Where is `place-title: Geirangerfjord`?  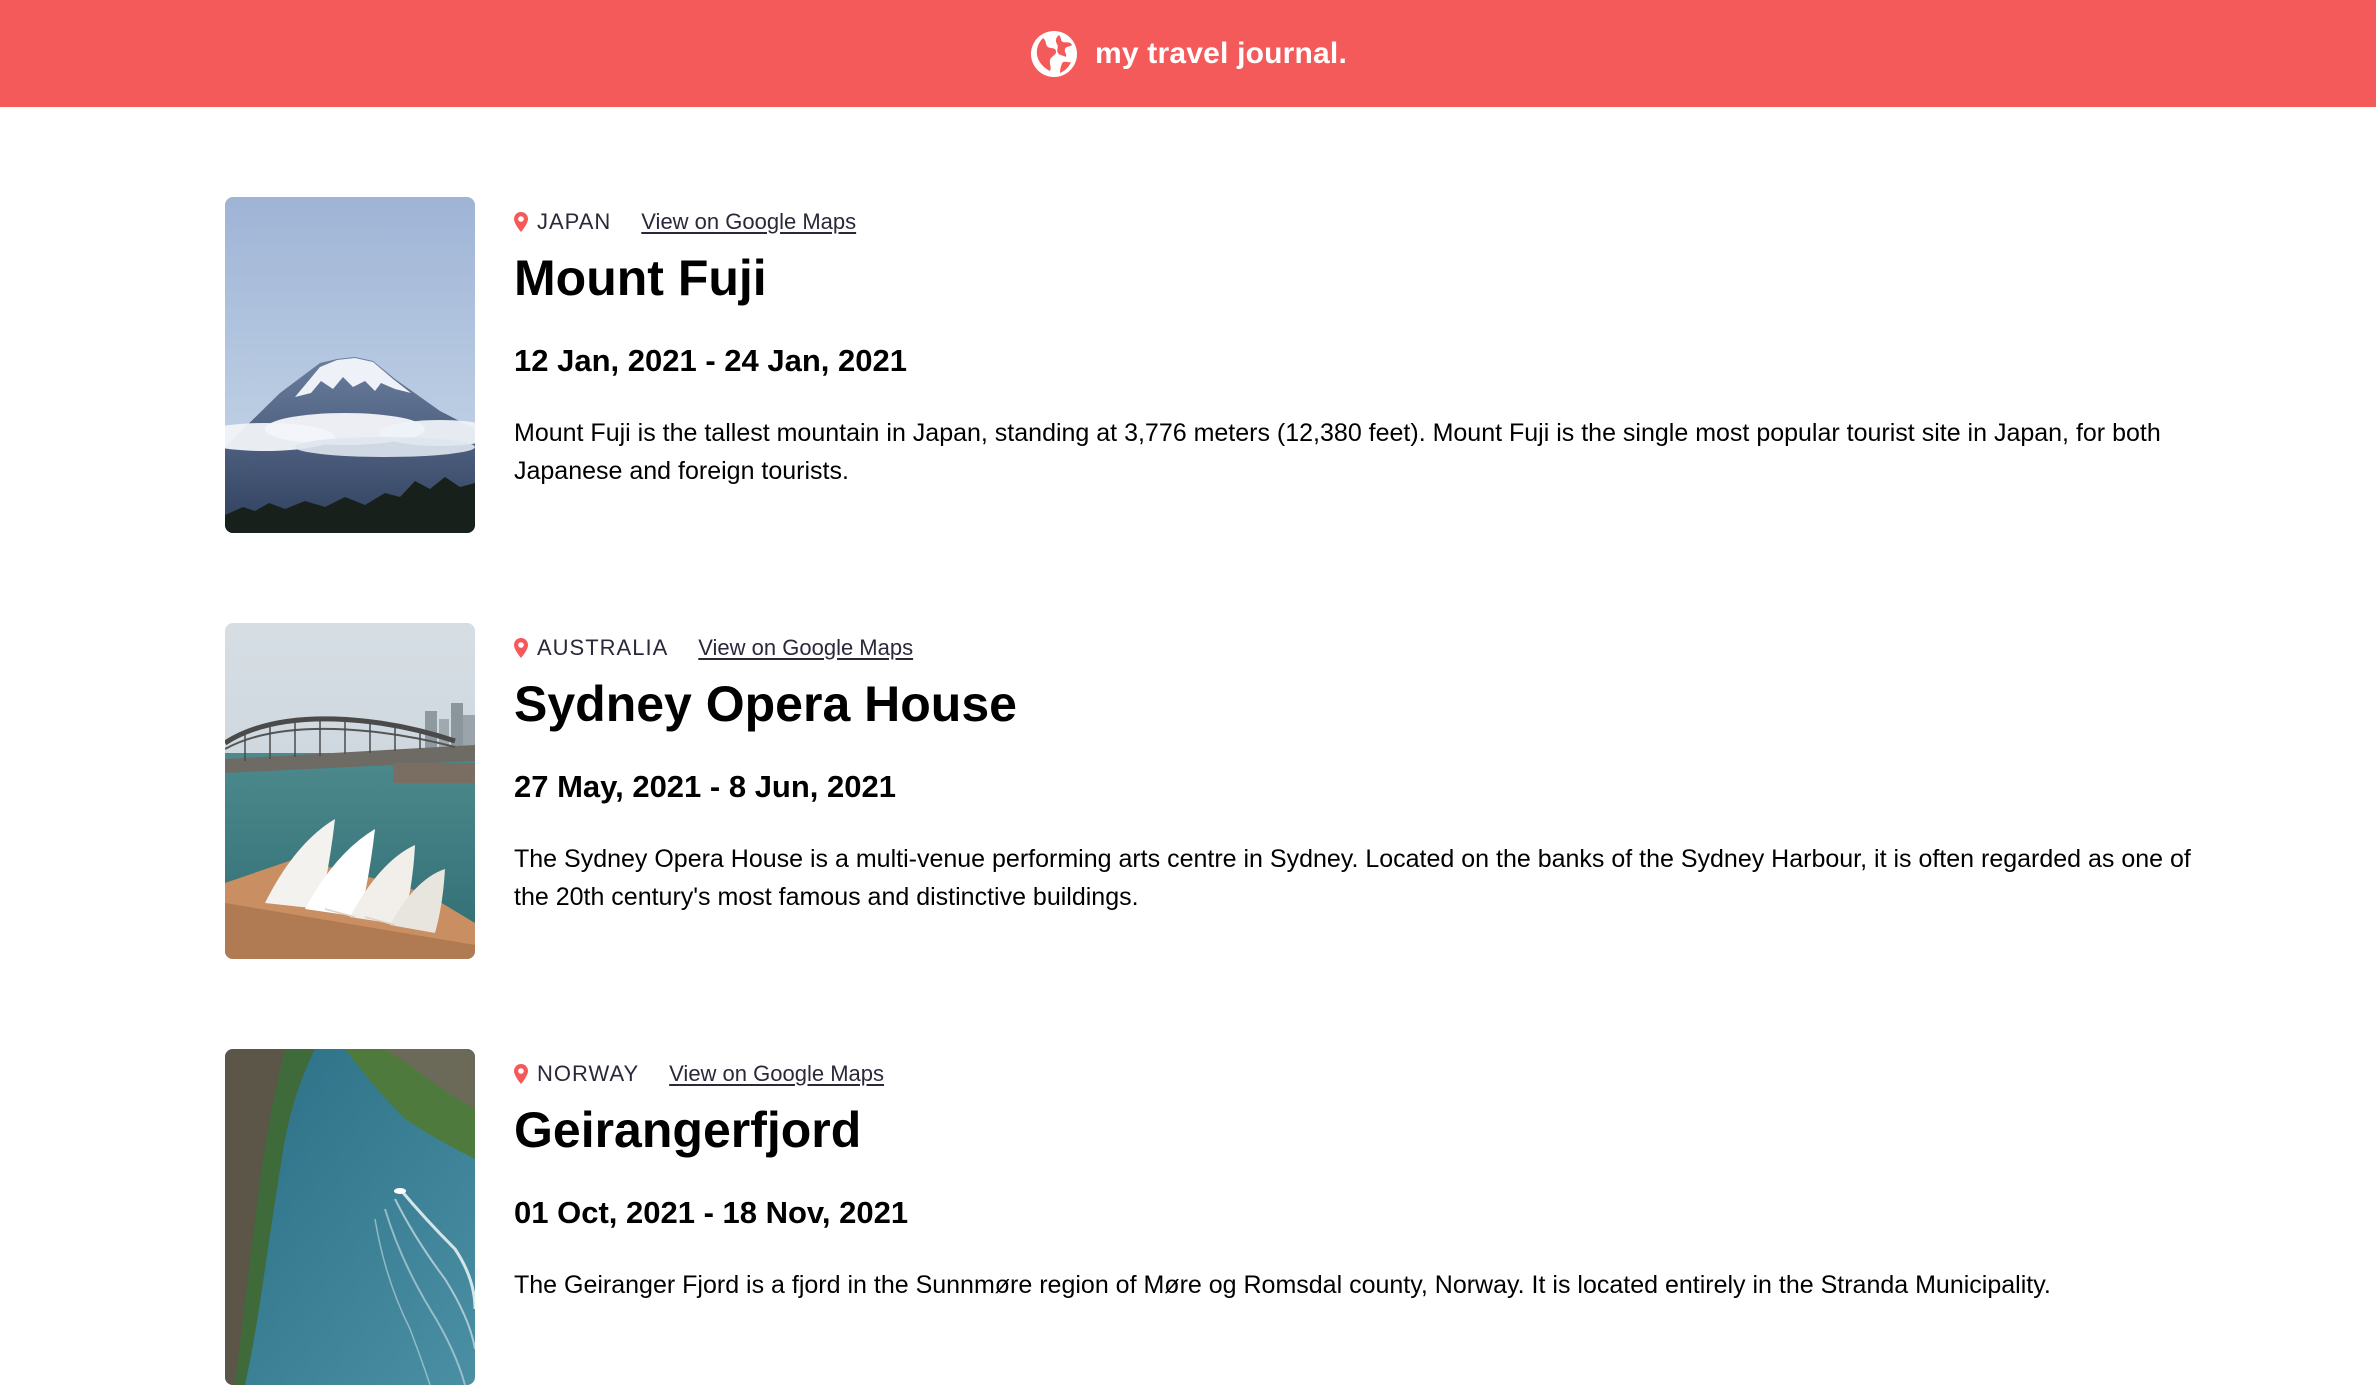
place-title: Geirangerfjord is located at coordinates (688, 1130).